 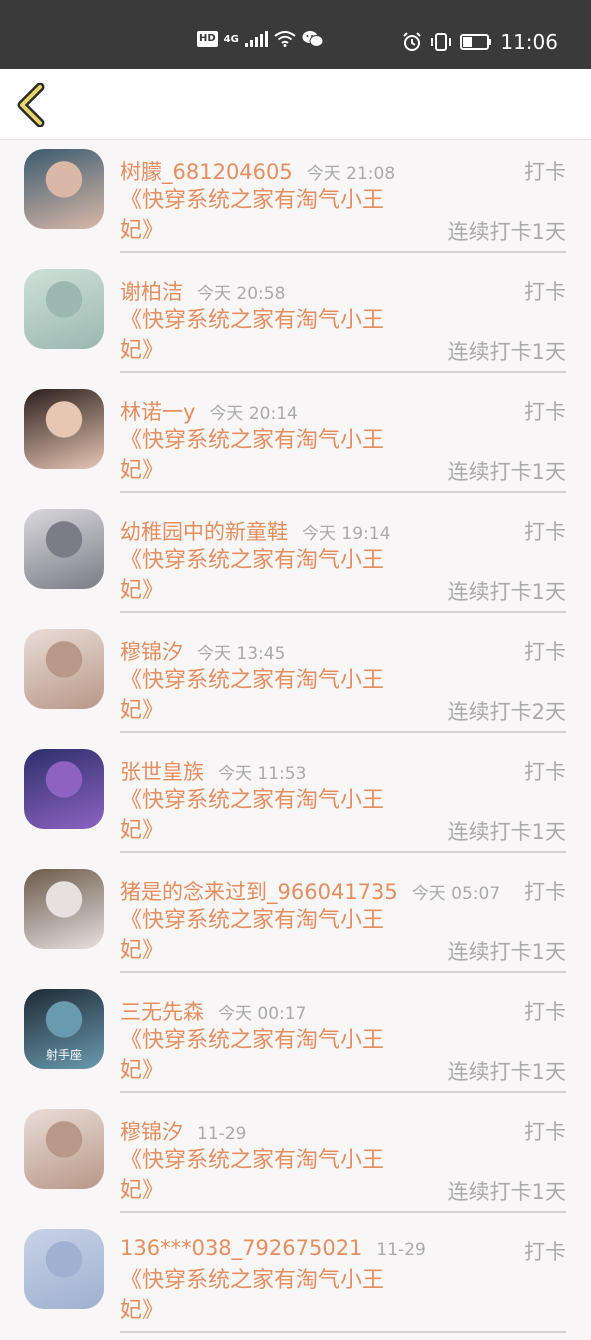 I want to click on checkin-time: 今天 00:17, so click(x=262, y=1014).